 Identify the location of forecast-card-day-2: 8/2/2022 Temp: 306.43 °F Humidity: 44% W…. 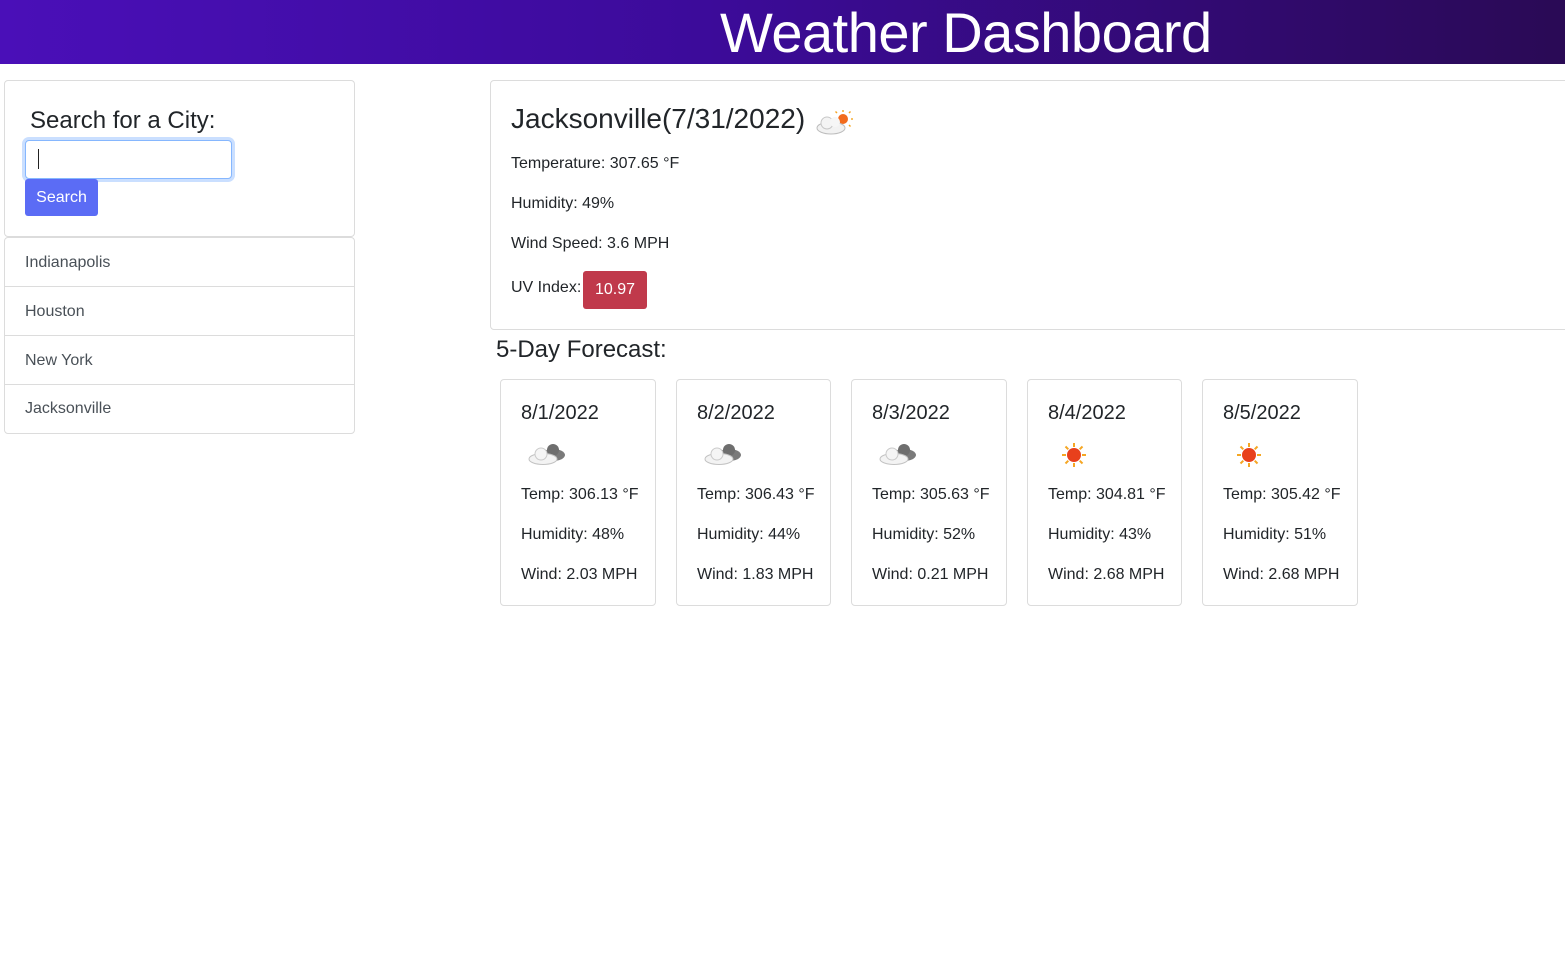
(753, 492).